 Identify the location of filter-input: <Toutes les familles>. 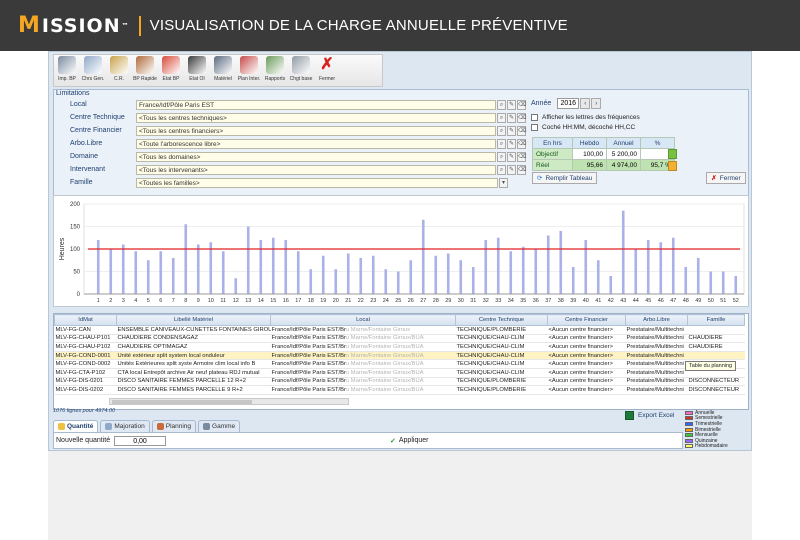
(317, 182).